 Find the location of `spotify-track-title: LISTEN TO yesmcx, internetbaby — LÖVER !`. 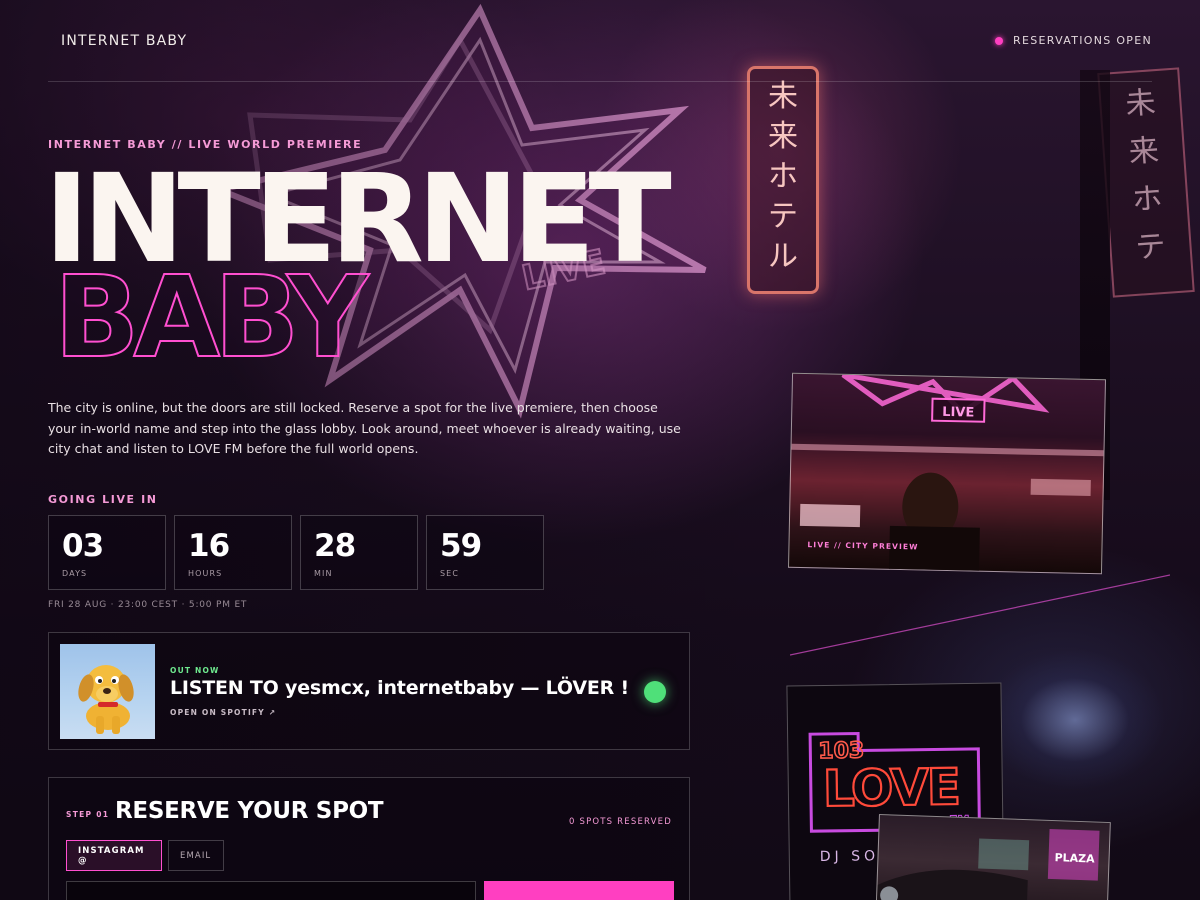

spotify-track-title: LISTEN TO yesmcx, internetbaby — LÖVER ! is located at coordinates (399, 688).